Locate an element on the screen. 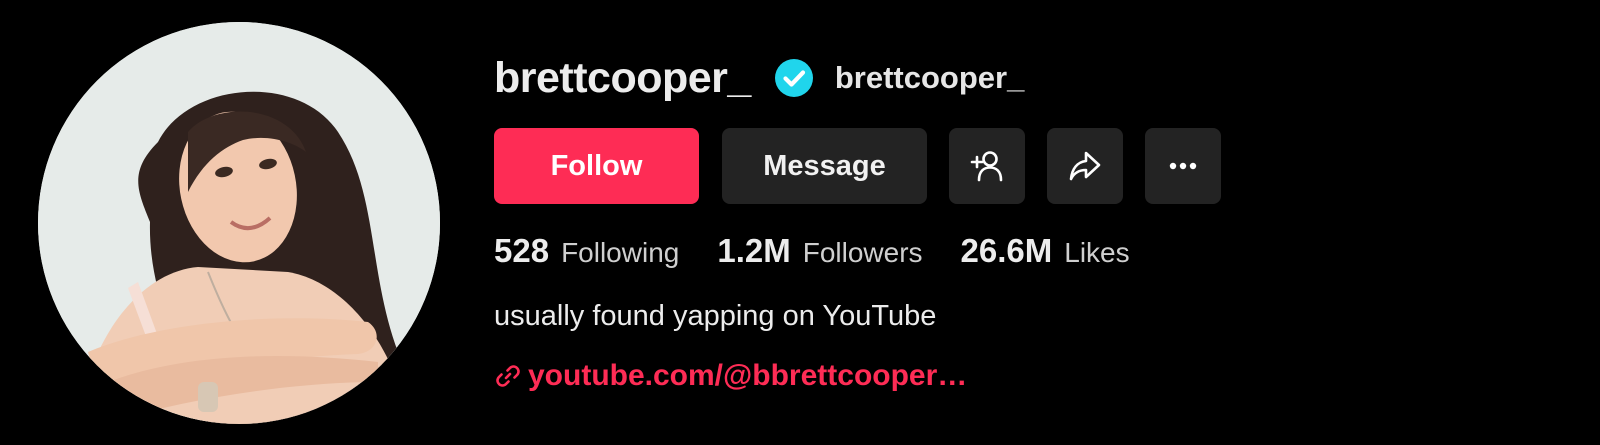 This screenshot has height=445, width=1600. stat-following: 528 Following is located at coordinates (586, 251).